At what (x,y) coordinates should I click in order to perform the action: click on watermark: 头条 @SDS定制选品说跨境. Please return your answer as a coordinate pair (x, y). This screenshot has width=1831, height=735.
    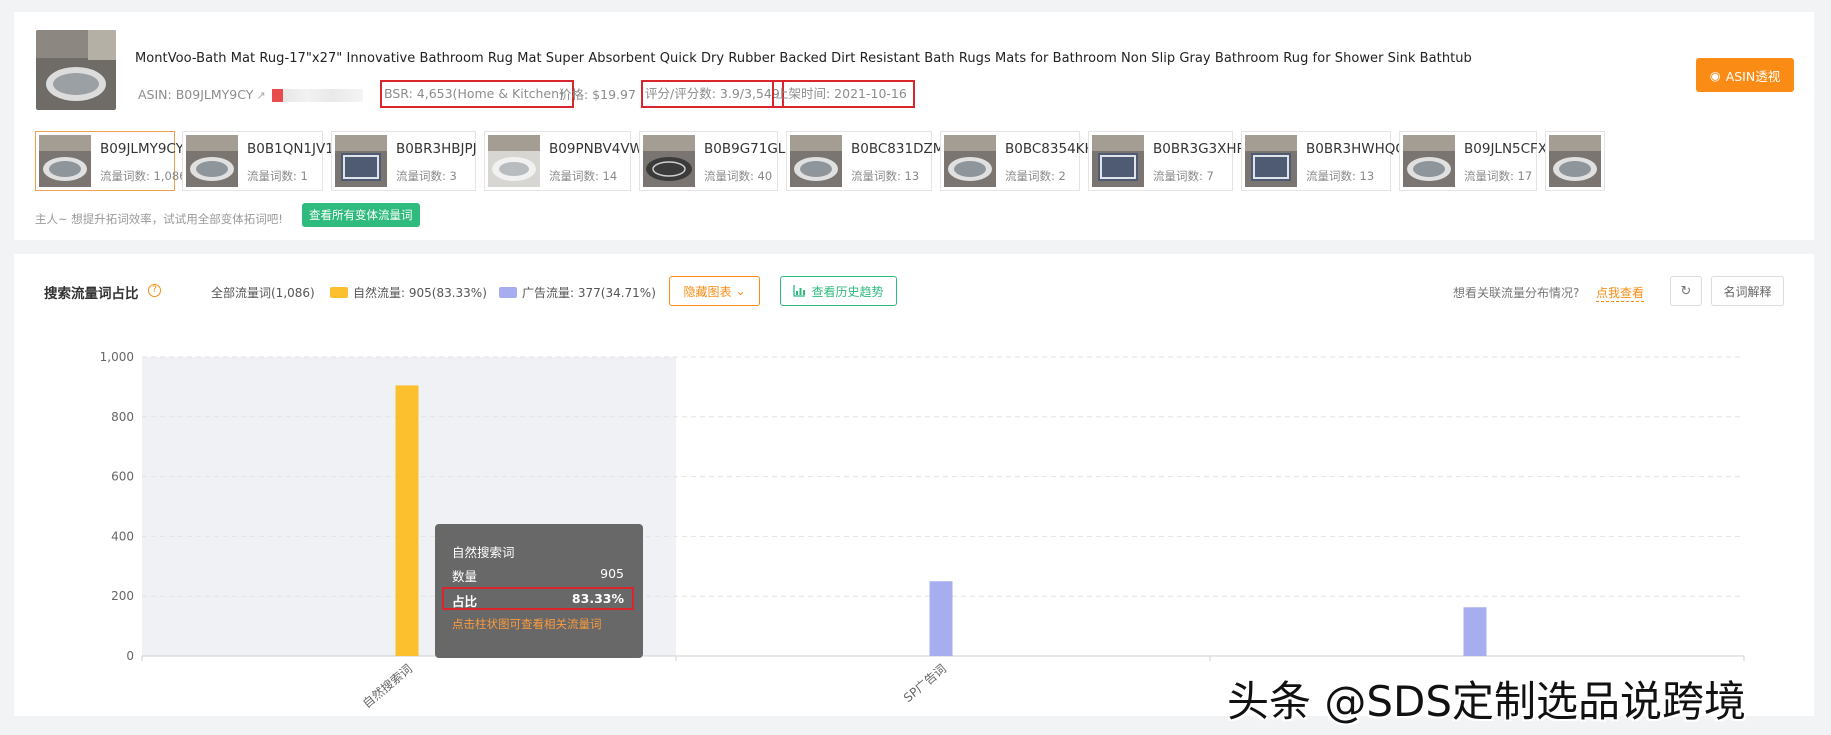
    Looking at the image, I should click on (1487, 701).